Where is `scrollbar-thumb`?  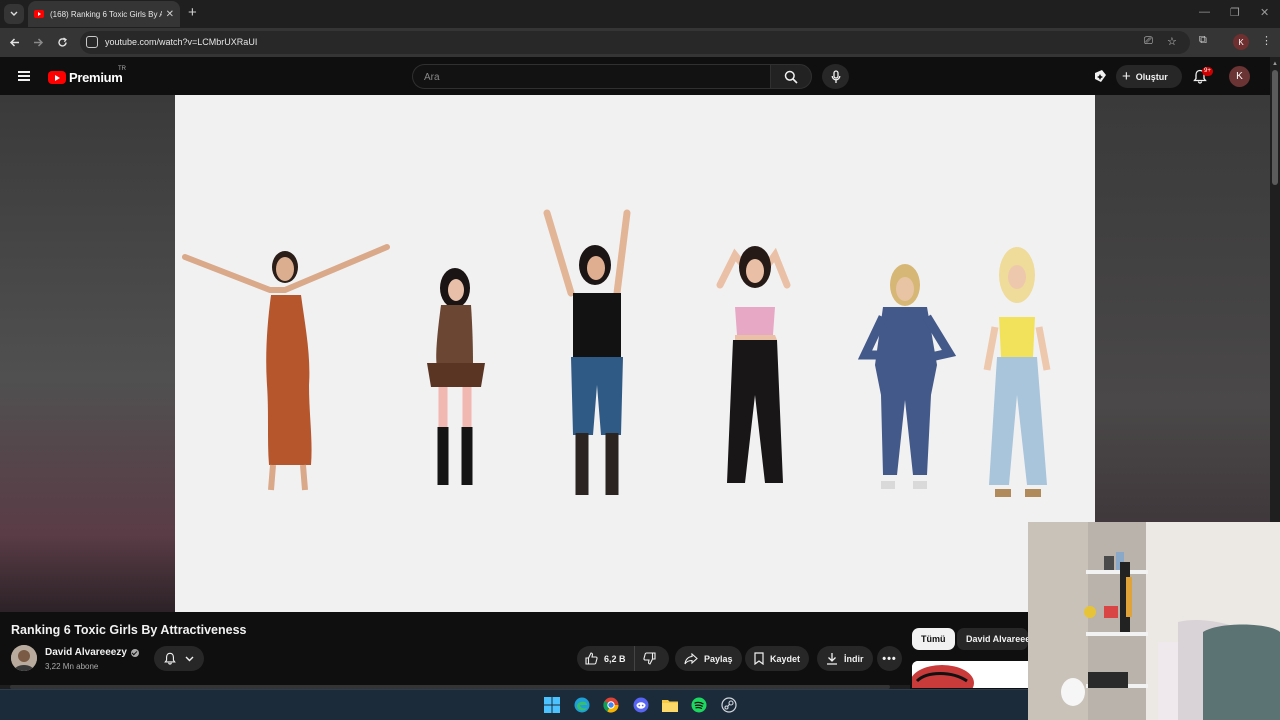 scrollbar-thumb is located at coordinates (1275, 127).